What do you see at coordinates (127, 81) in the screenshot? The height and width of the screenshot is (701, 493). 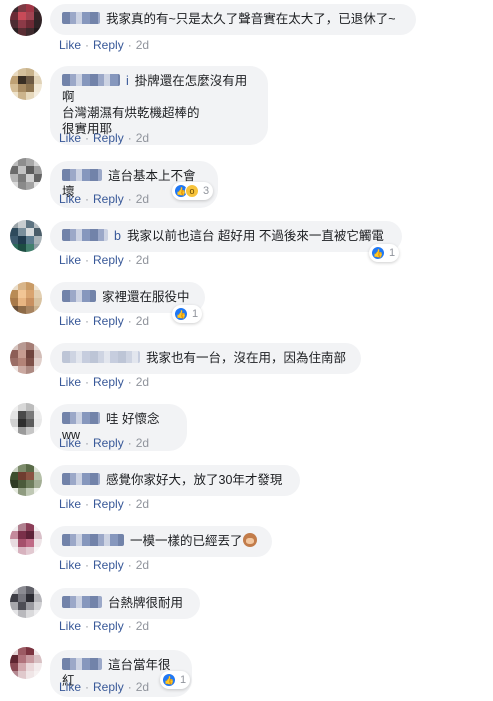 I see `commenter-name-suffix: i` at bounding box center [127, 81].